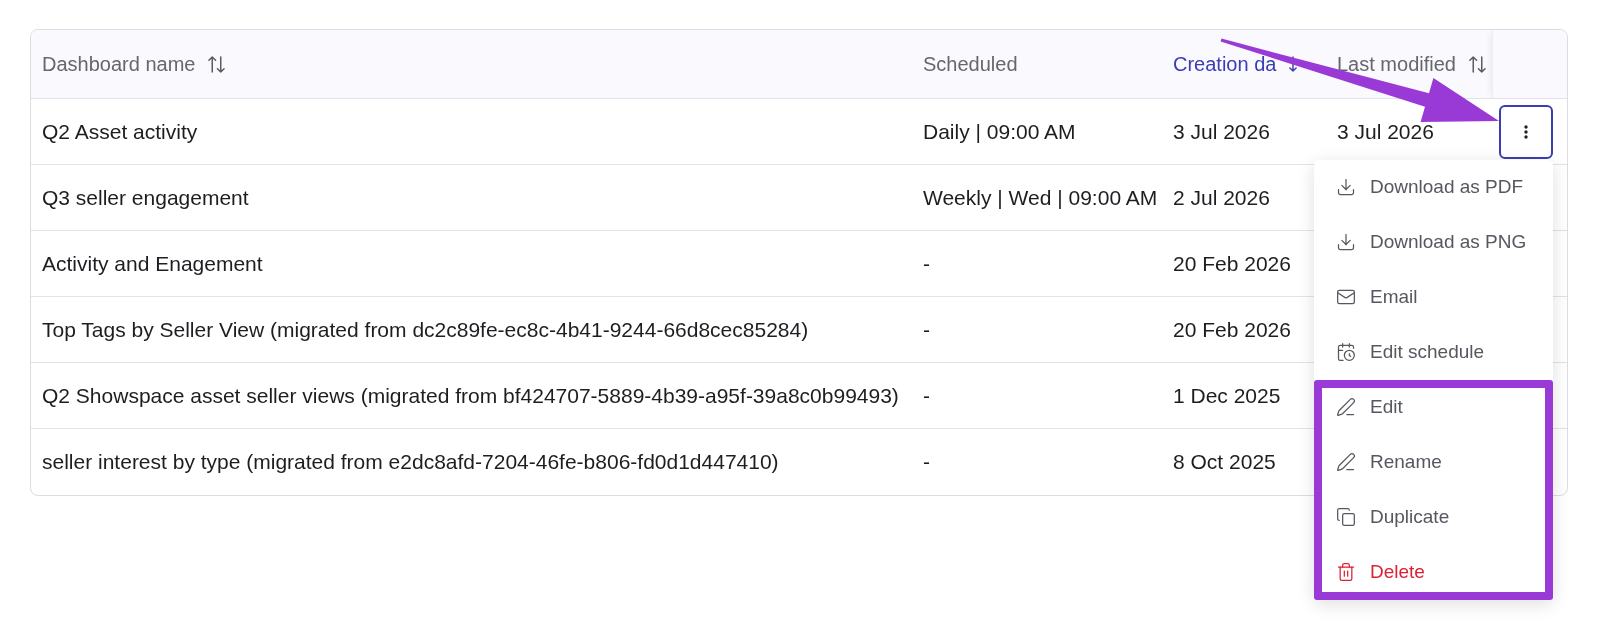  Describe the element at coordinates (970, 64) in the screenshot. I see `column-header: Scheduled` at that location.